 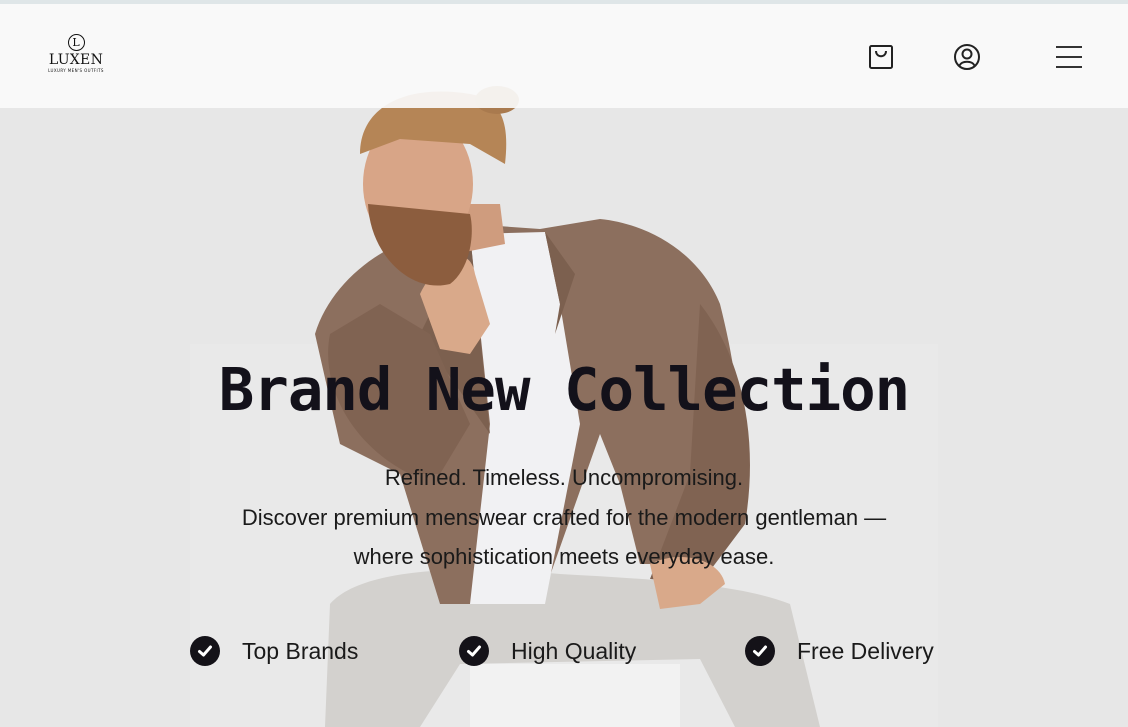 I want to click on logo-mark: L, so click(x=76, y=42).